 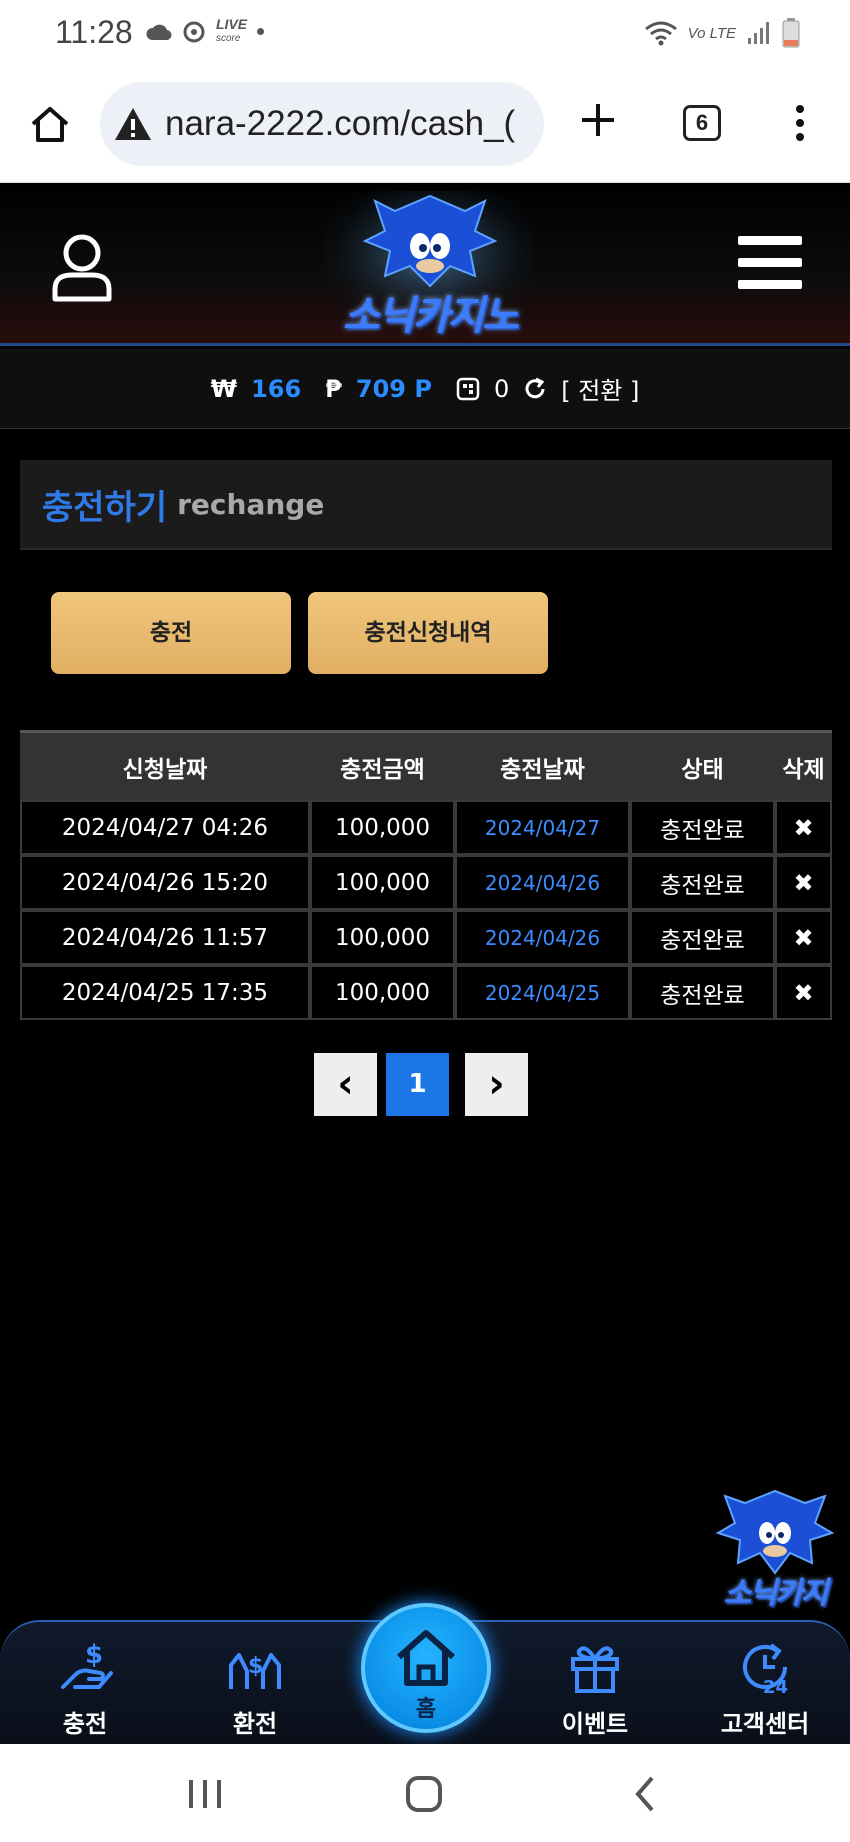 I want to click on section-title: 충전하기 rechange, so click(x=426, y=505).